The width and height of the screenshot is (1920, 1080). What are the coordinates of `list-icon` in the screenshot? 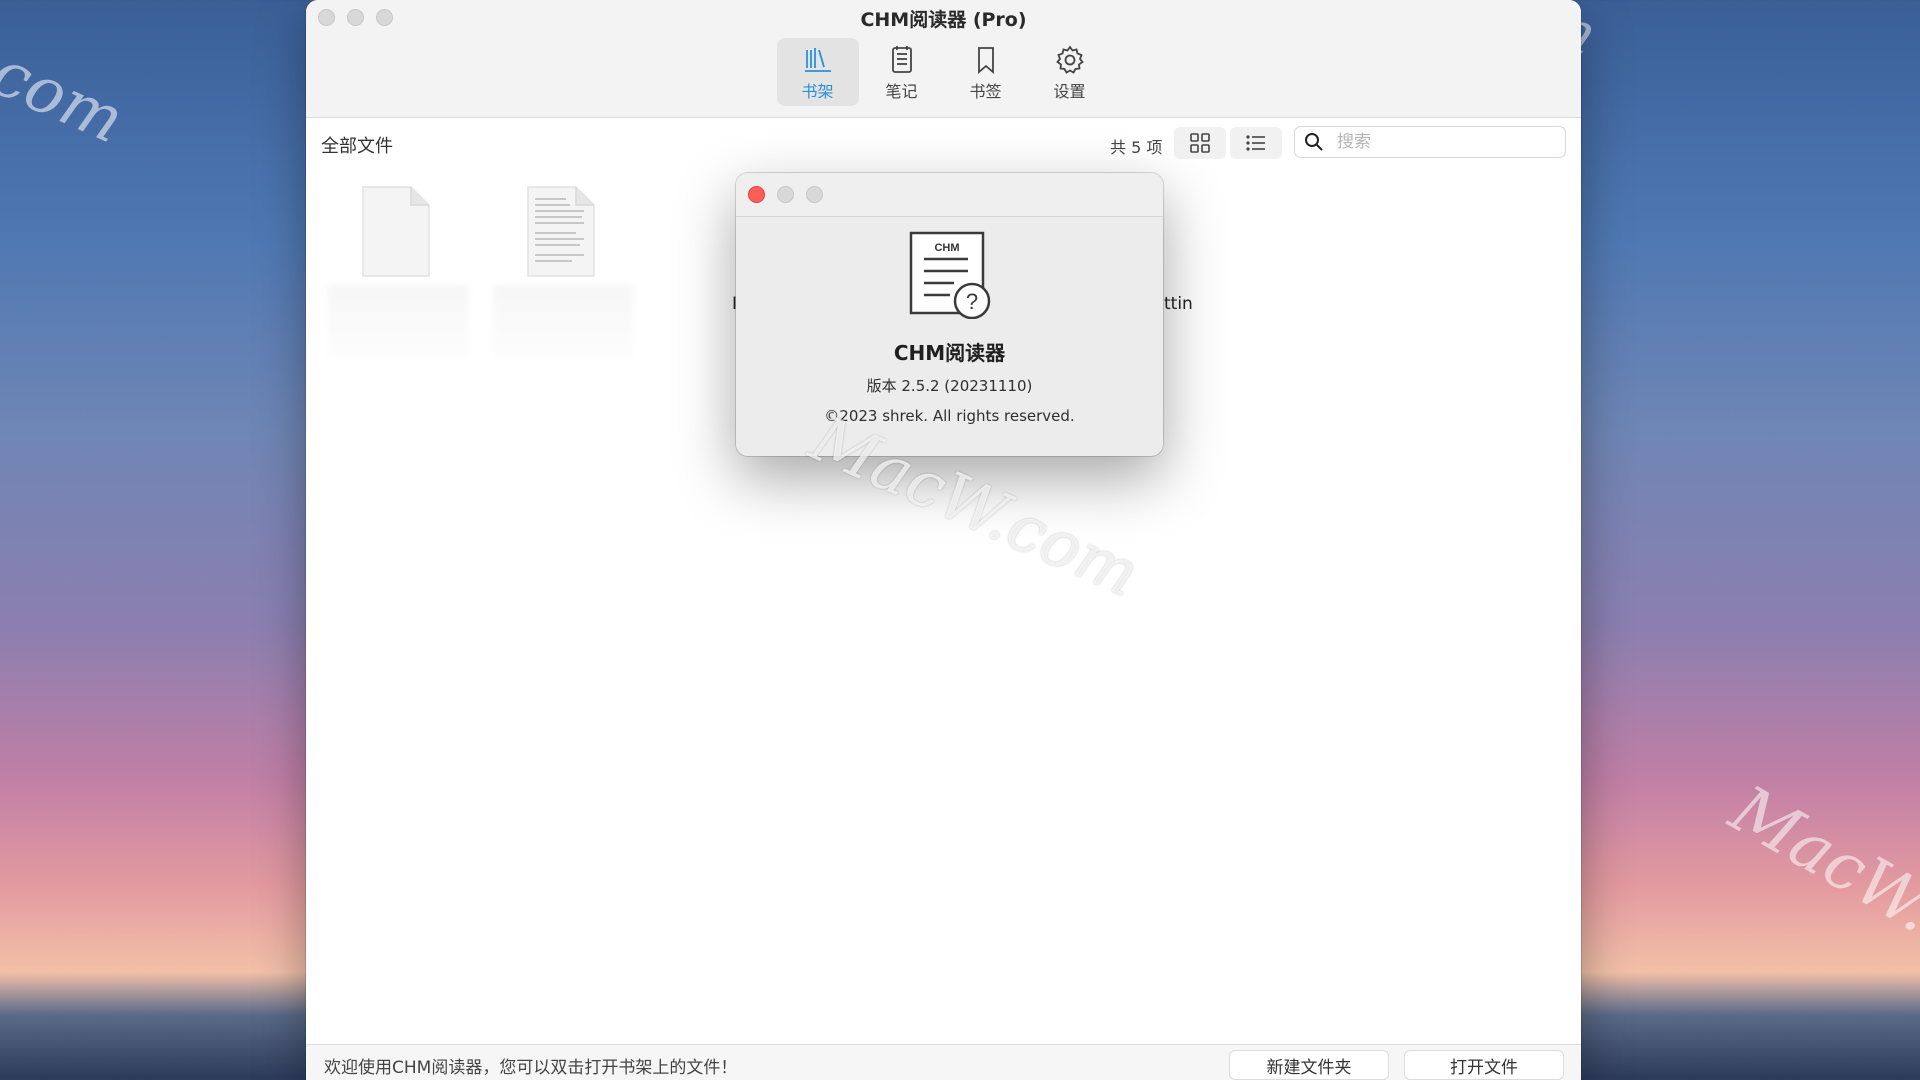 It's located at (1255, 143).